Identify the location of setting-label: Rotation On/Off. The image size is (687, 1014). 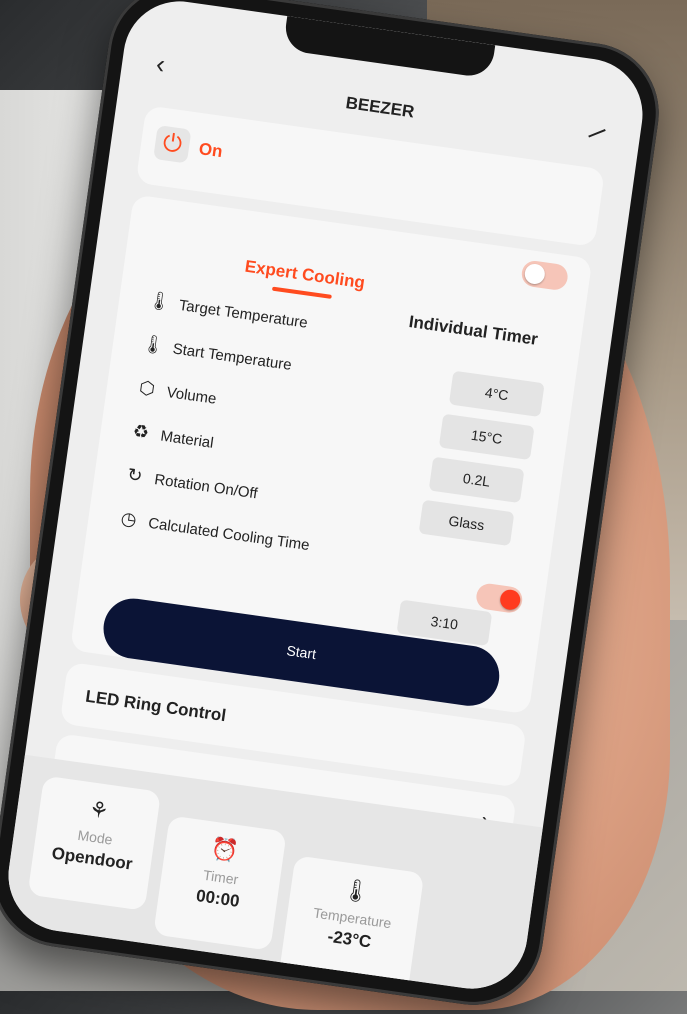
(206, 487).